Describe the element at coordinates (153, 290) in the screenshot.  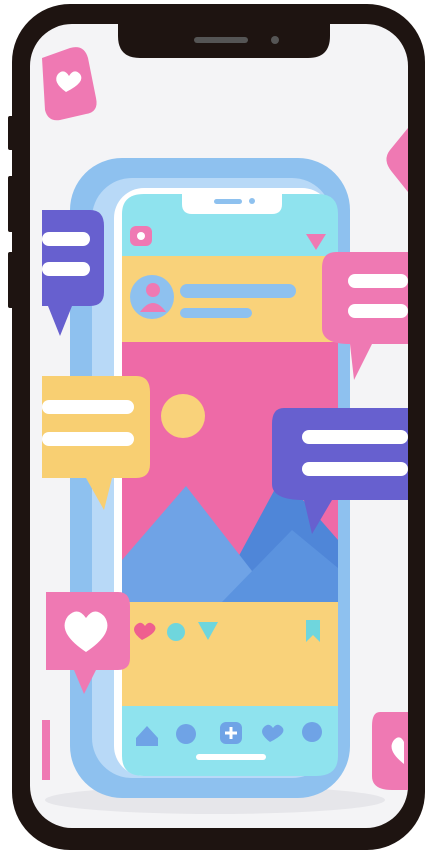
I see `avatar-head` at that location.